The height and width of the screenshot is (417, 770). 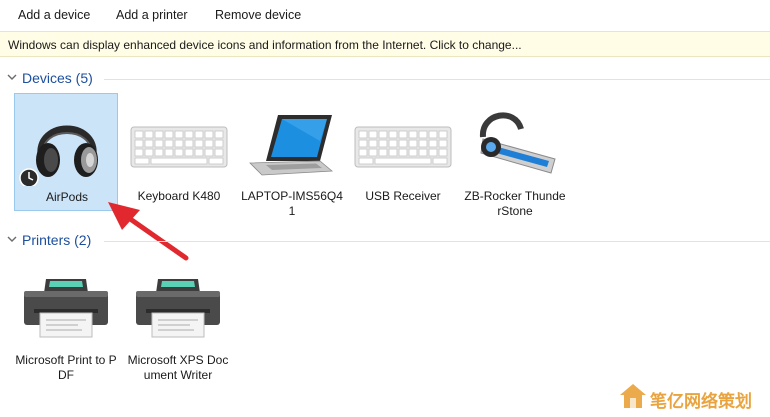 I want to click on printer-tile-print-to-pdf: Microsoft Print to PDF, so click(x=66, y=319).